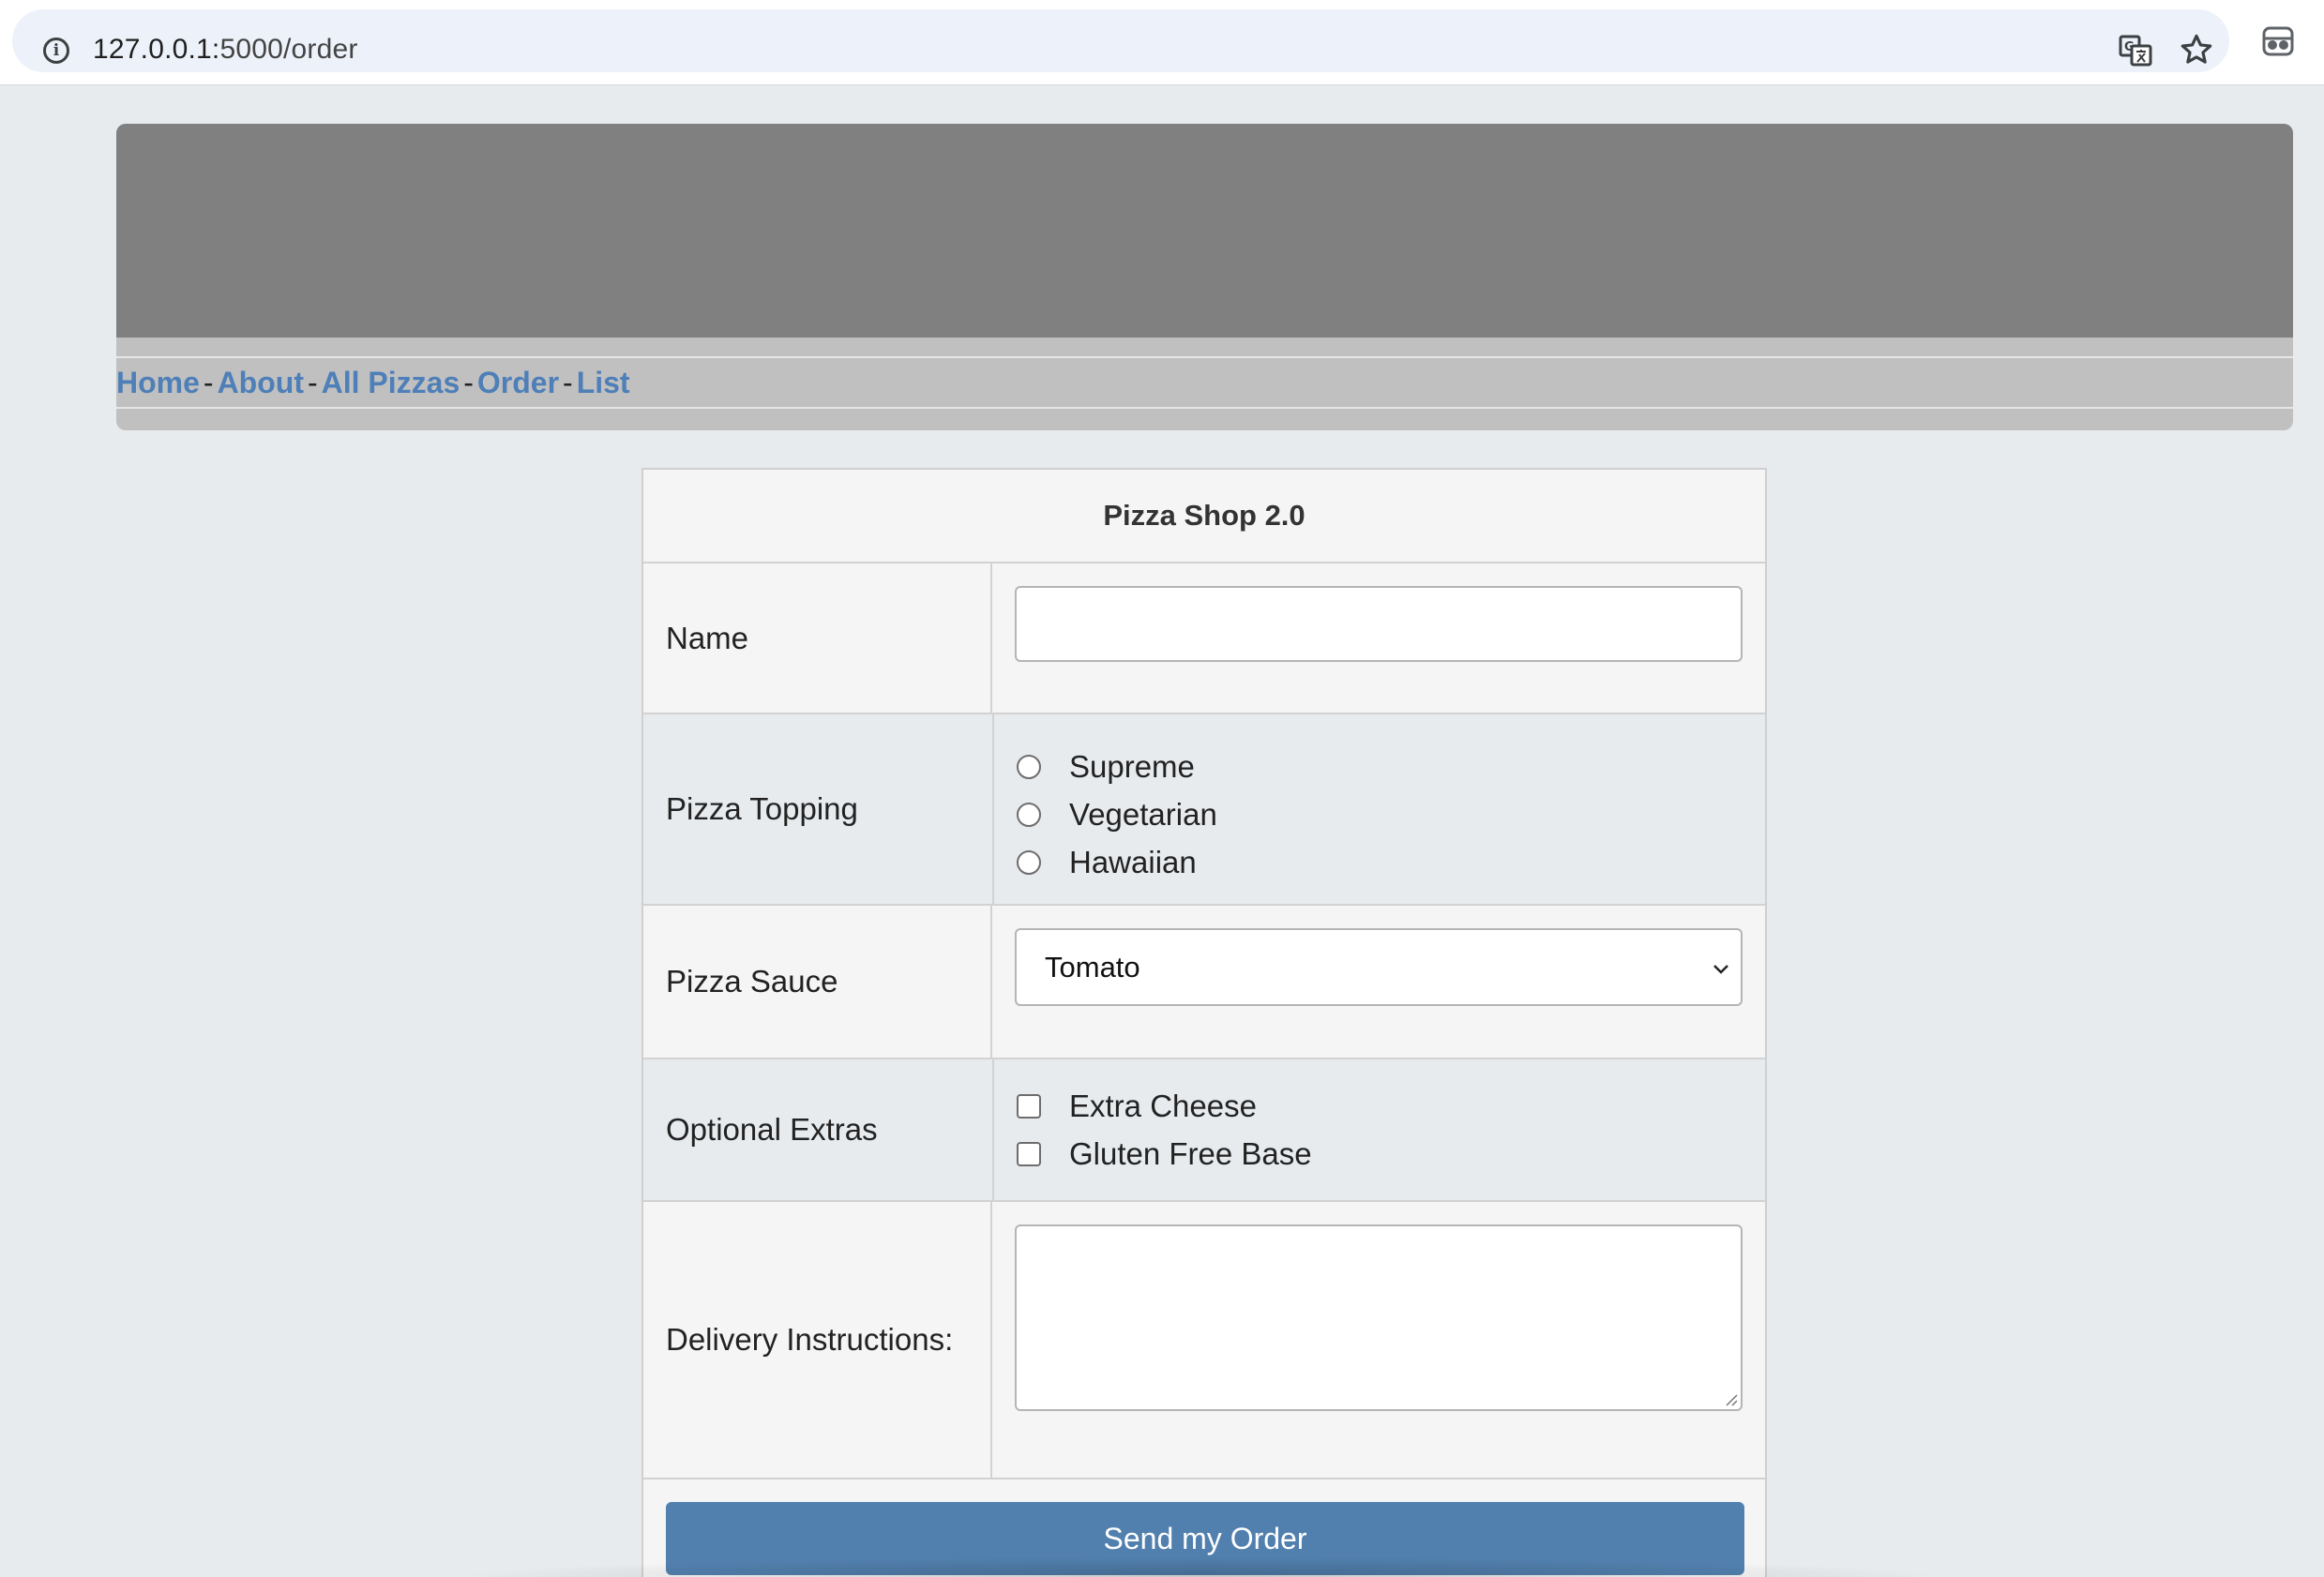 The image size is (2324, 1577). Describe the element at coordinates (1132, 766) in the screenshot. I see `topping-option-label: Supreme` at that location.